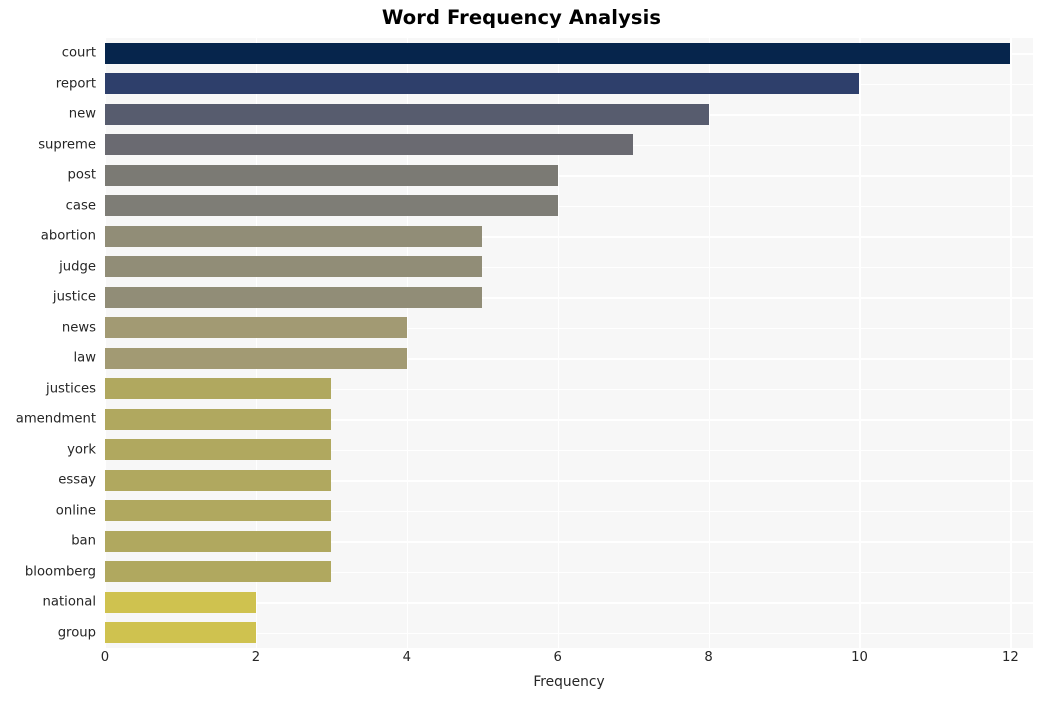 The height and width of the screenshot is (701, 1043). What do you see at coordinates (81, 175) in the screenshot?
I see `y-axis-tick-label: post` at bounding box center [81, 175].